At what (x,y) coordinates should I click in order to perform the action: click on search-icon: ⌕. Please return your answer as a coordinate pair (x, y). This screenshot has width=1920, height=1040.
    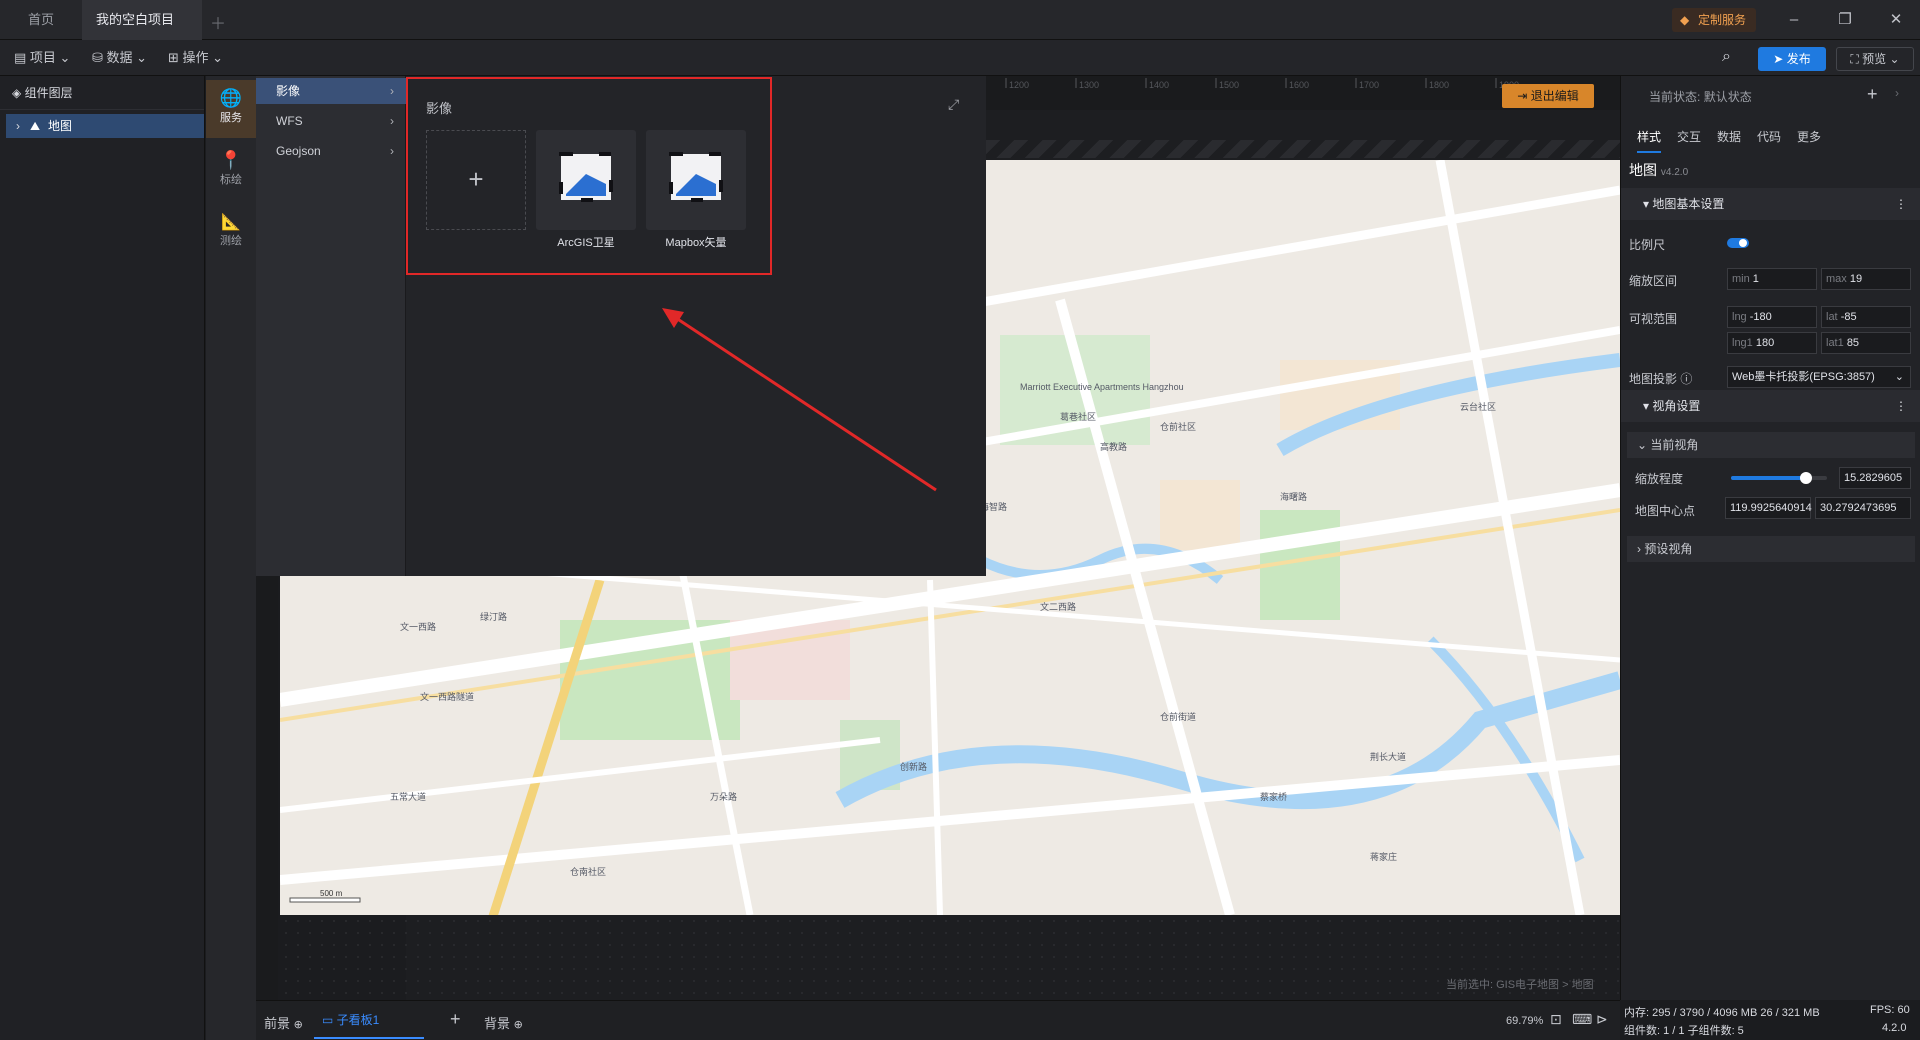
    Looking at the image, I should click on (1726, 57).